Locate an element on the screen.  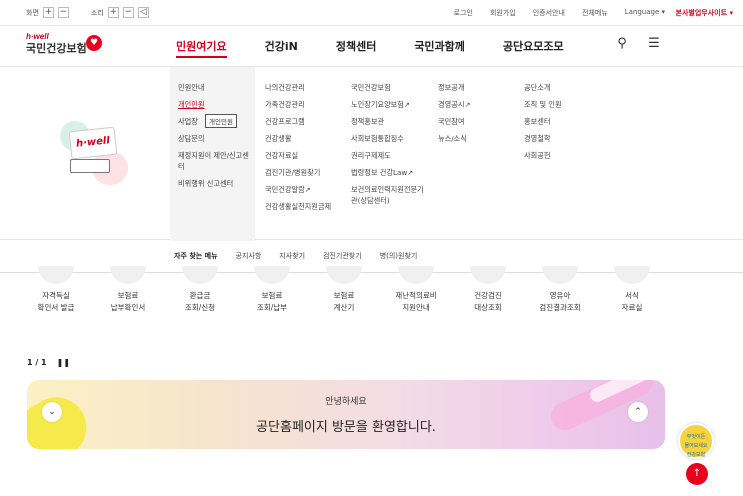
menu-item: 경영철학 is located at coordinates (559, 138).